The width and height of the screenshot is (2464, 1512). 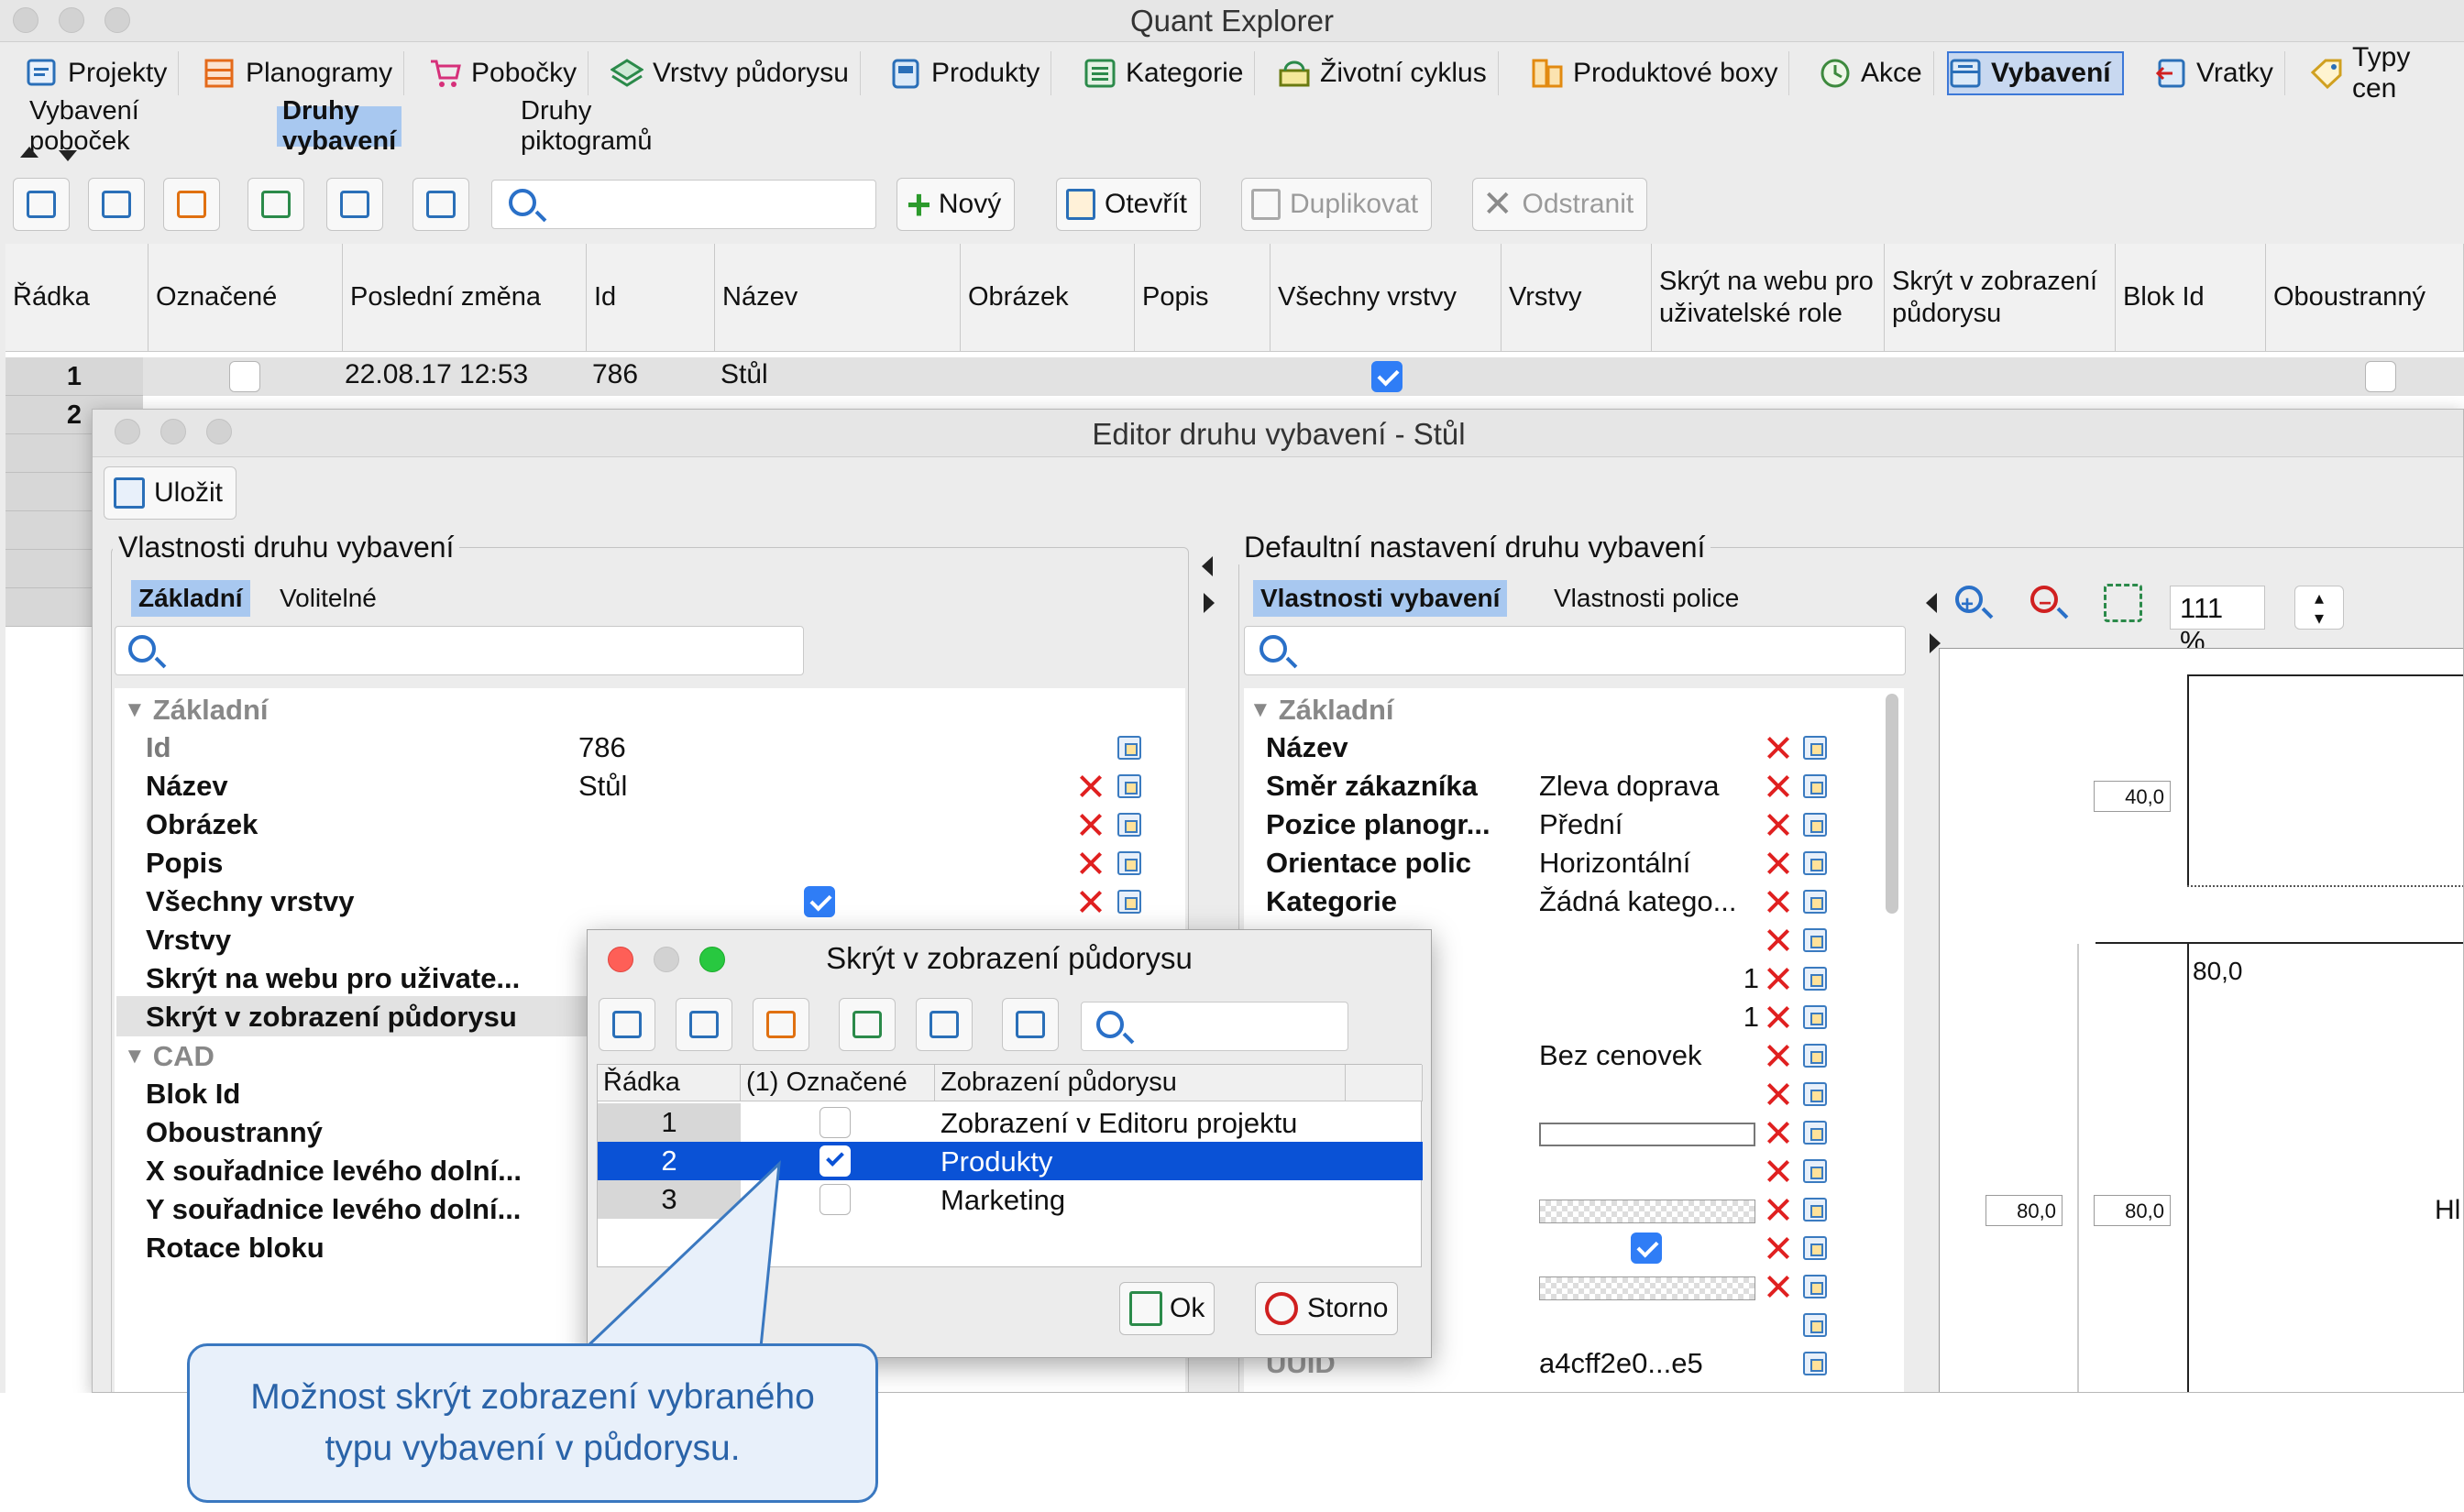 What do you see at coordinates (682, 1254) in the screenshot?
I see `callout-pointer` at bounding box center [682, 1254].